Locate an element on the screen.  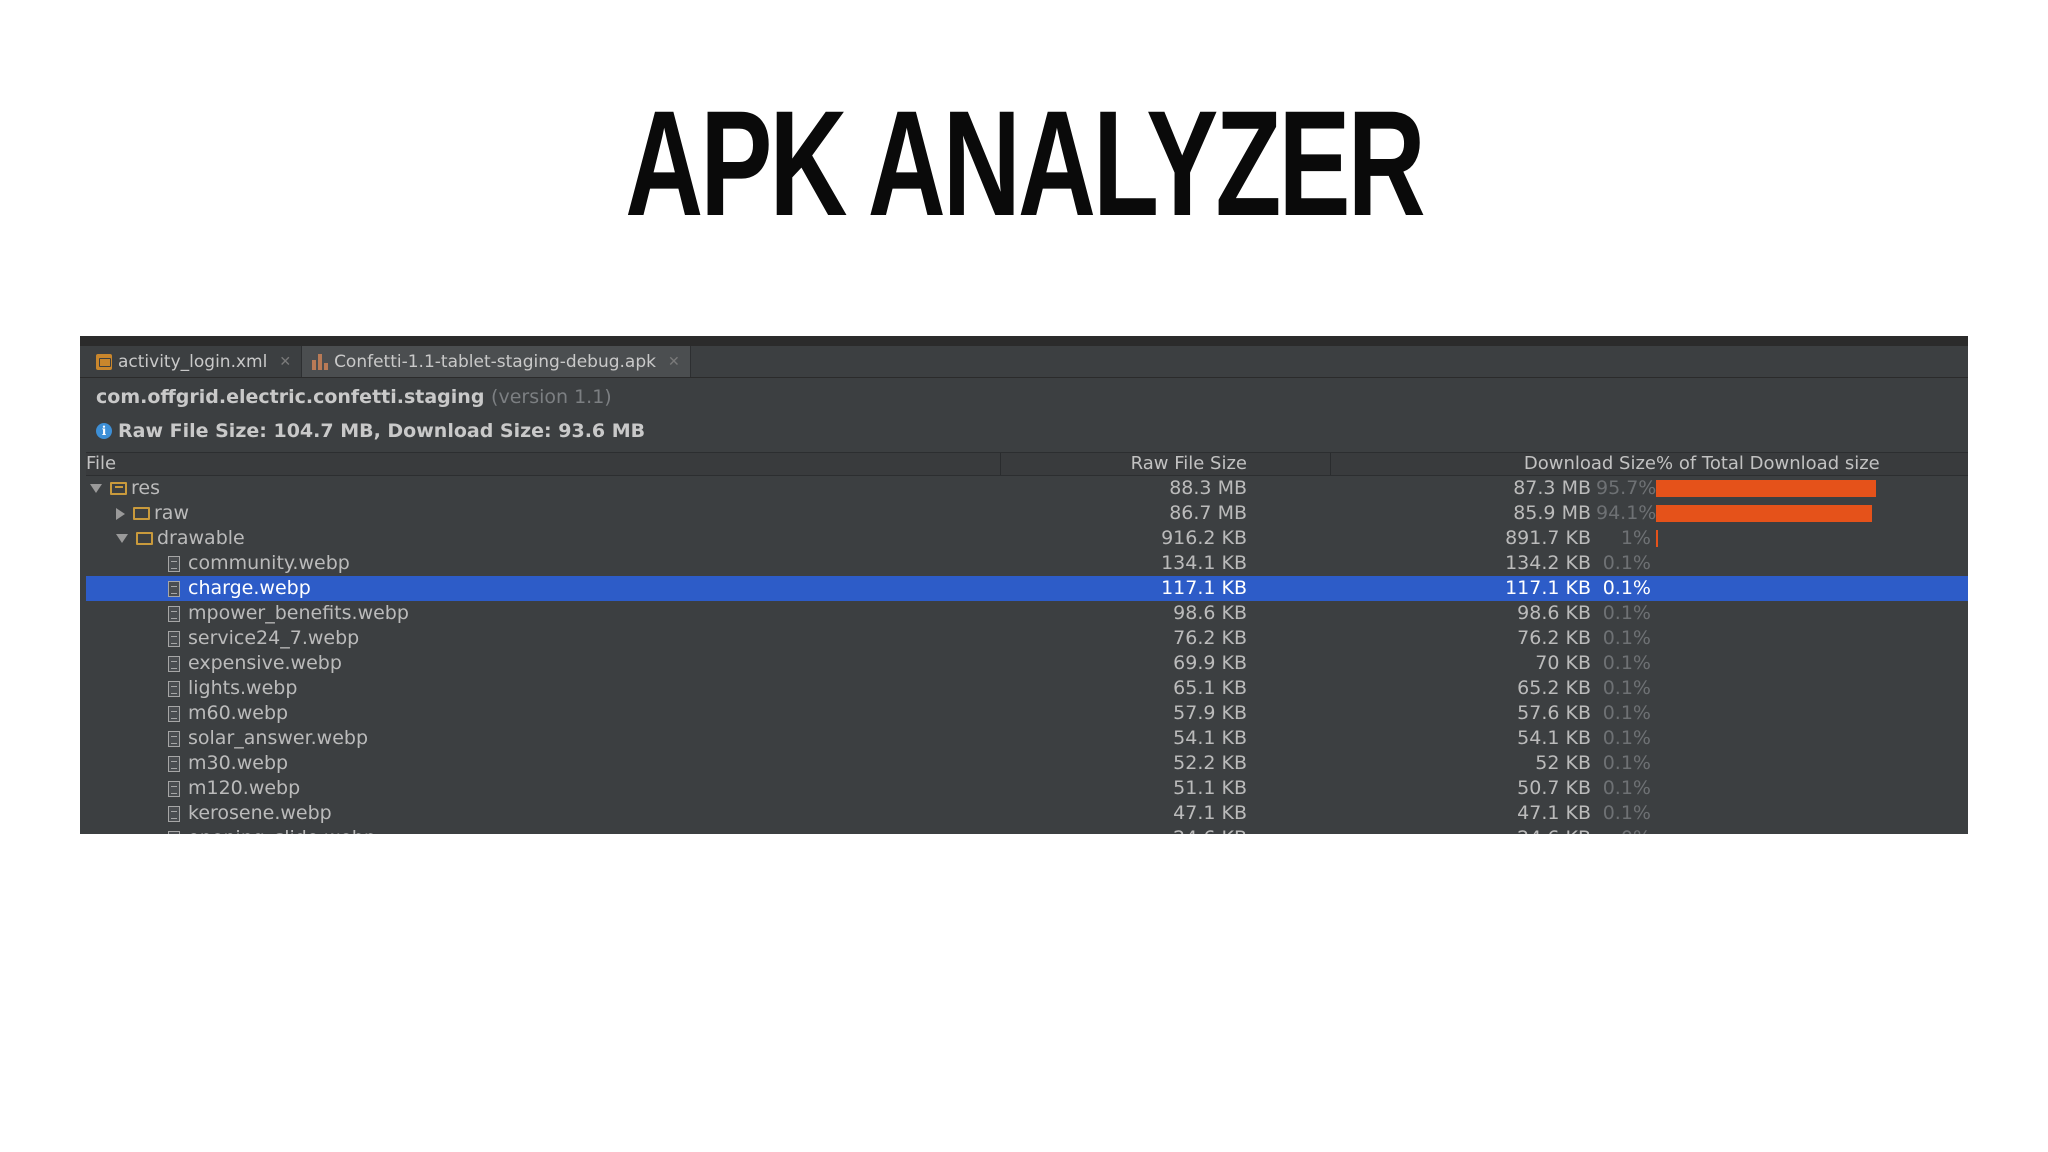
table-row: m120.webp 51.1 KB 50.7 KB 0.1% is located at coordinates (1027, 788).